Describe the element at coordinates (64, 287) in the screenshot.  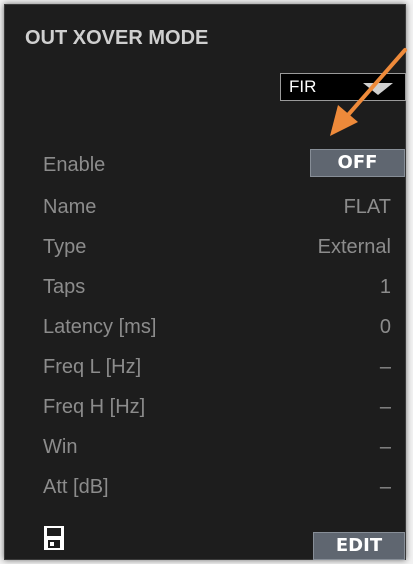
I see `row-label-taps: Taps` at that location.